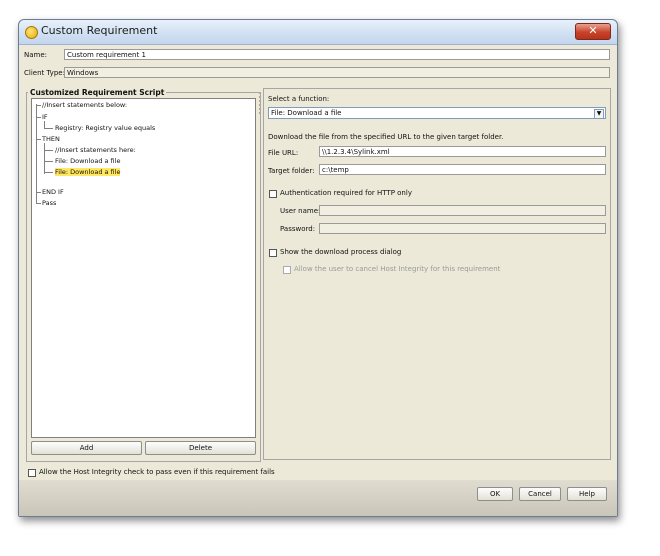 The width and height of the screenshot is (660, 556). What do you see at coordinates (437, 113) in the screenshot?
I see `function-select: File: Download a file ▼` at bounding box center [437, 113].